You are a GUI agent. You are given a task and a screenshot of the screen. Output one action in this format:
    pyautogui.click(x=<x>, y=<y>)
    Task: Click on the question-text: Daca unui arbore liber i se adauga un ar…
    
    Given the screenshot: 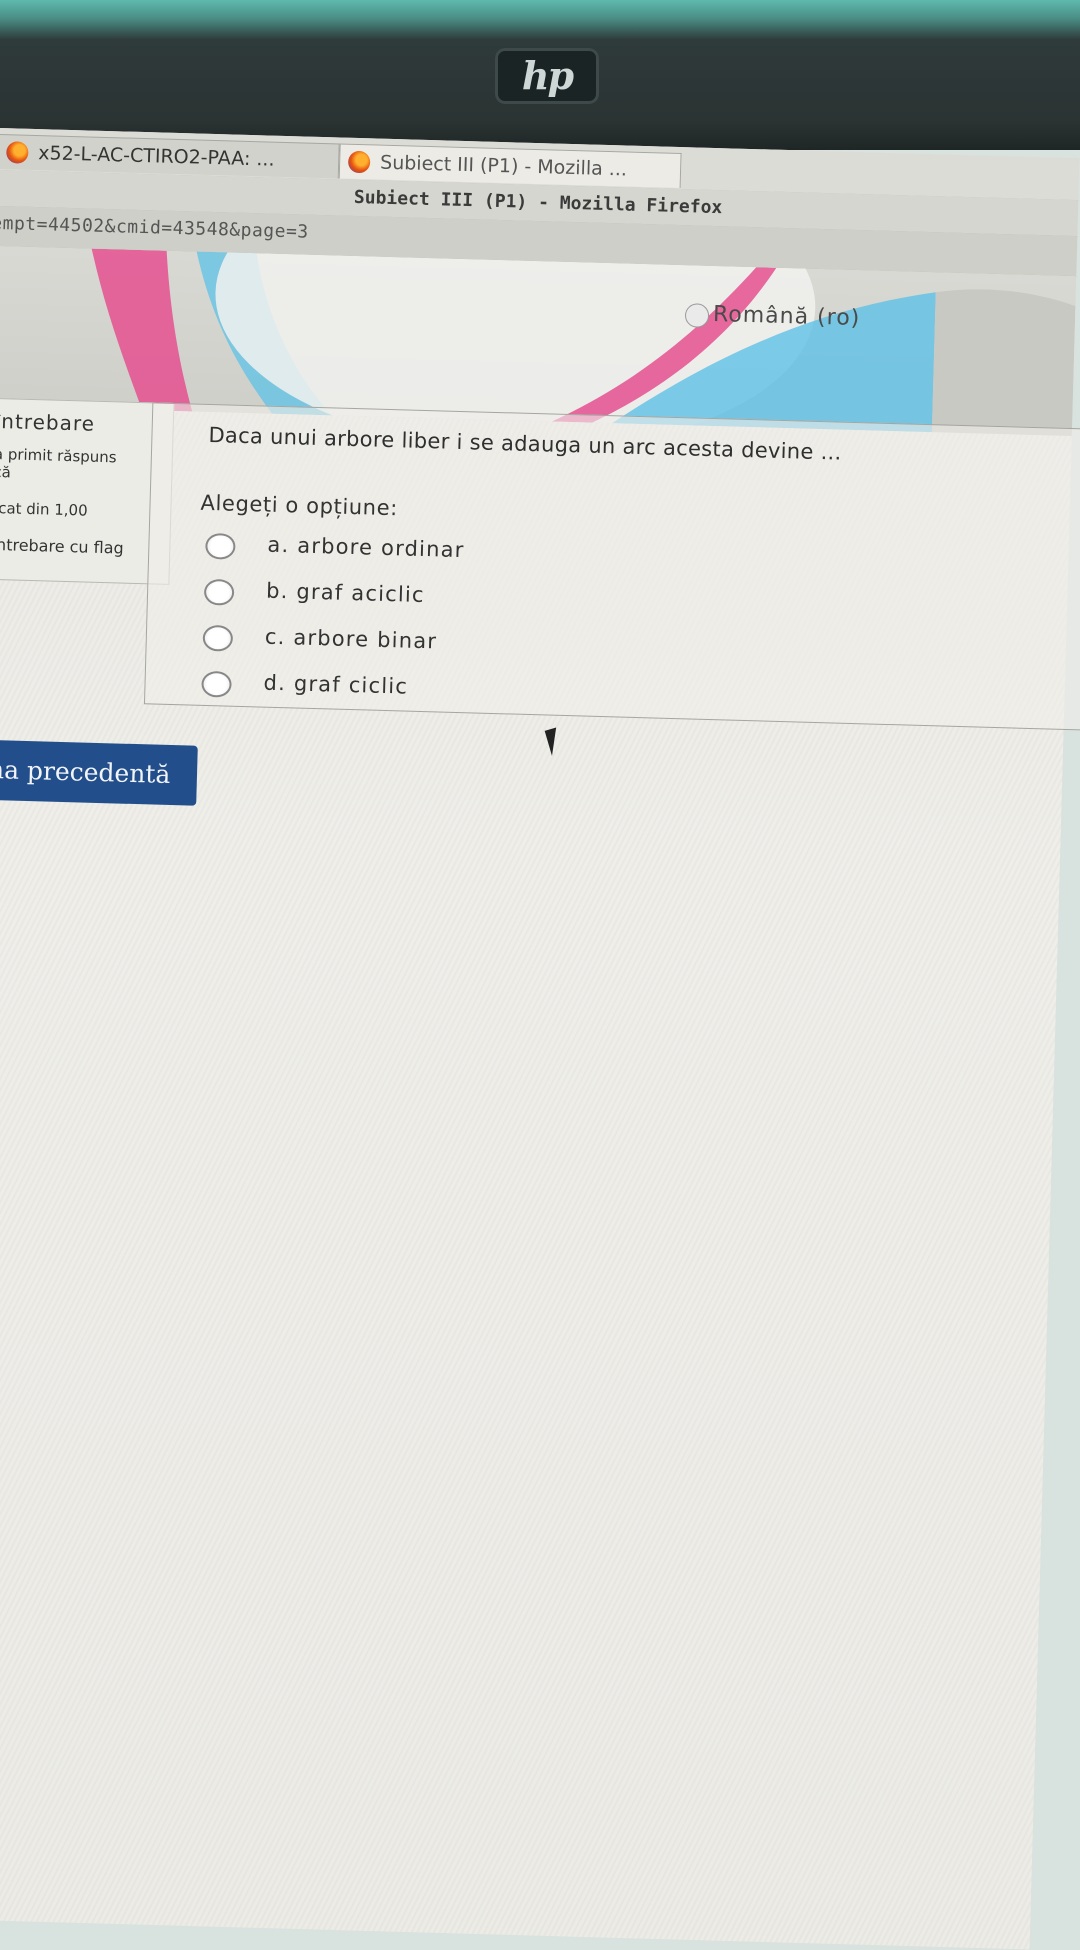 What is the action you would take?
    pyautogui.click(x=525, y=443)
    